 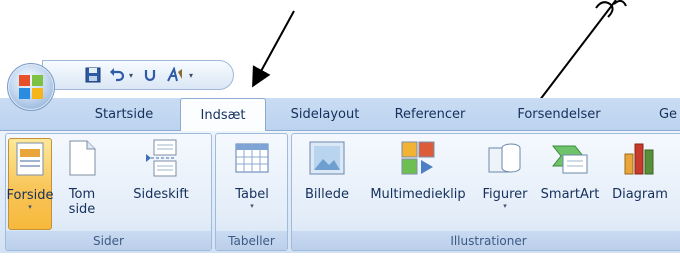 What do you see at coordinates (273, 49) in the screenshot?
I see `arrow-to-indsaet-tab` at bounding box center [273, 49].